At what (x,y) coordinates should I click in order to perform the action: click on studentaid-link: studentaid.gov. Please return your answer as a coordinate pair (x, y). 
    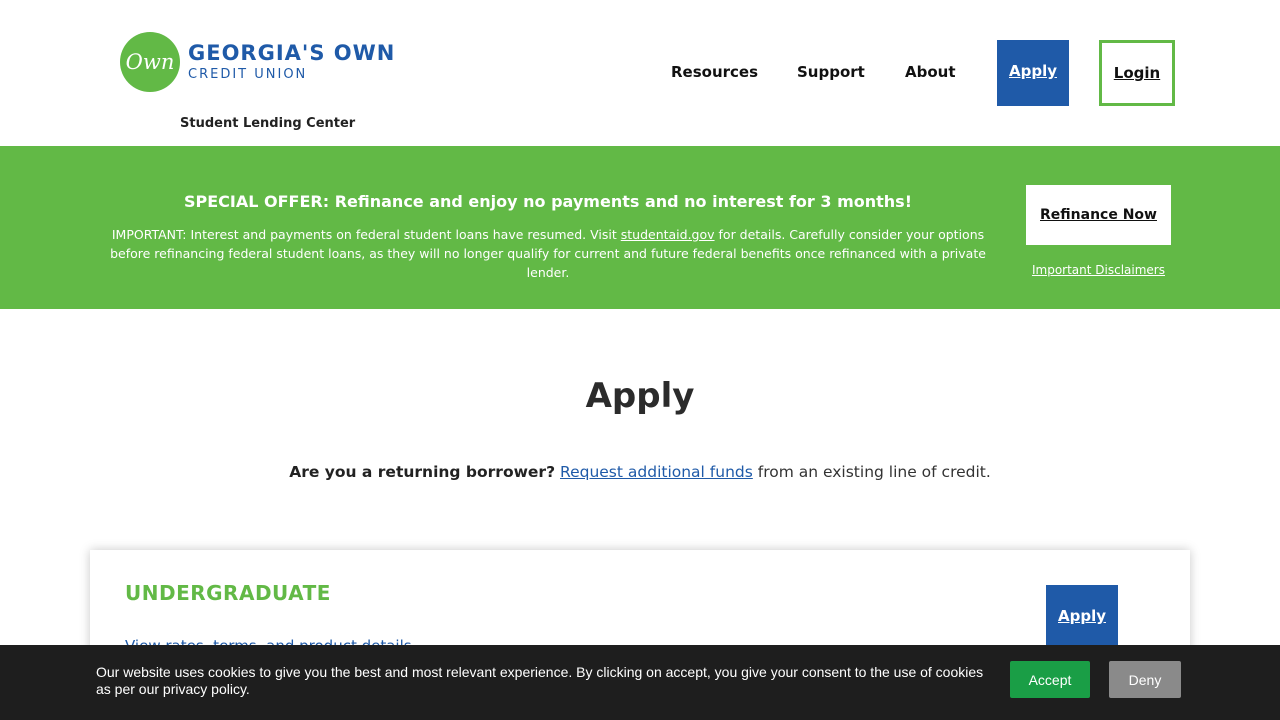
    Looking at the image, I should click on (668, 234).